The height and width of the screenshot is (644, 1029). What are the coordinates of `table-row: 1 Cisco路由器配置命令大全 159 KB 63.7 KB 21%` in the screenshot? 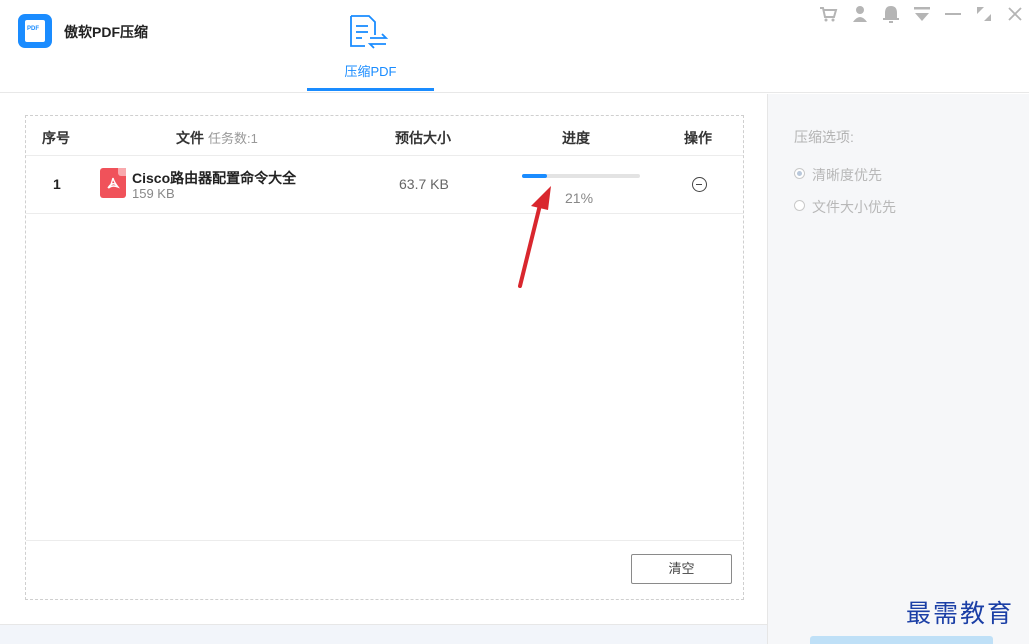 It's located at (384, 185).